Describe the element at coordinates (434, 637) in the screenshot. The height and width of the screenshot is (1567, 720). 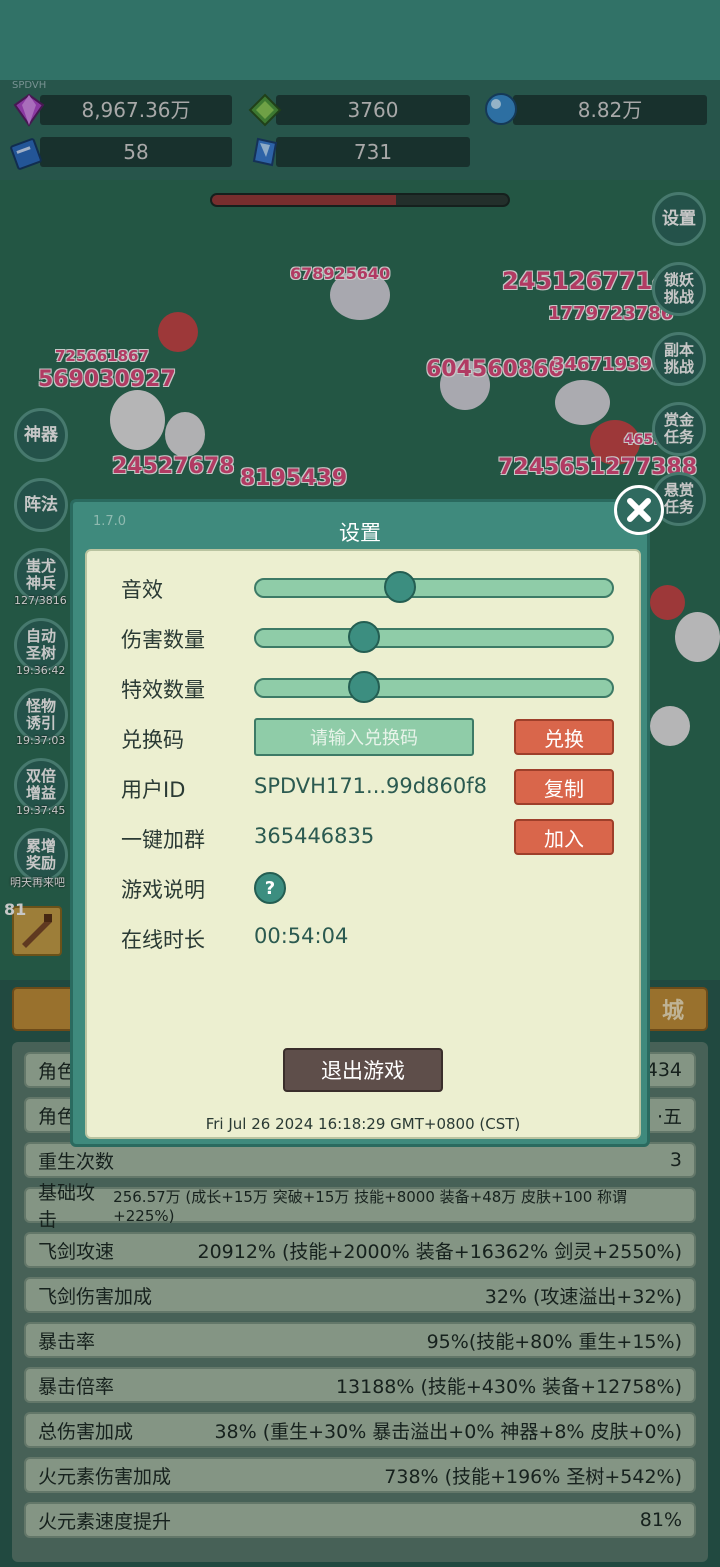
I see `damage-count-slider` at that location.